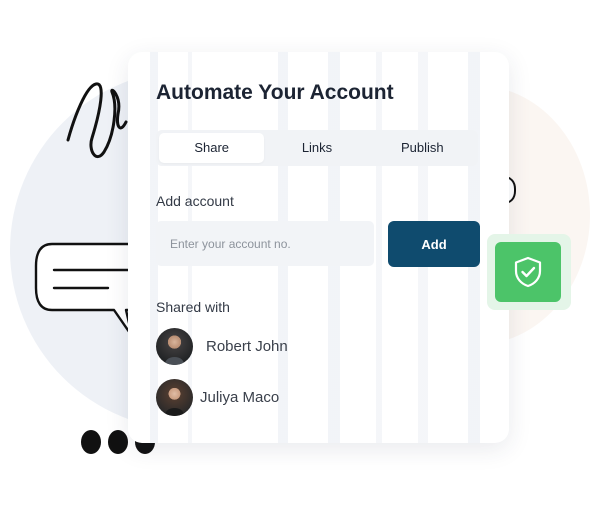 This screenshot has height=506, width=600. Describe the element at coordinates (195, 201) in the screenshot. I see `add-account-label: Add account` at that location.